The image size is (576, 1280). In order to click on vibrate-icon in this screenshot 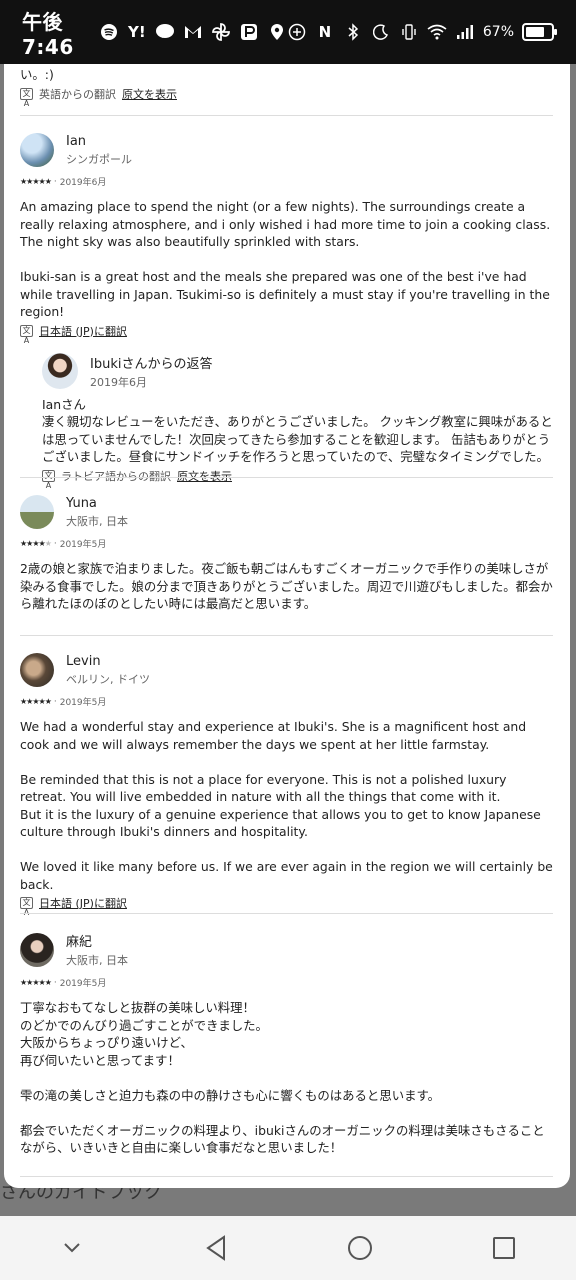, I will do `click(409, 32)`.